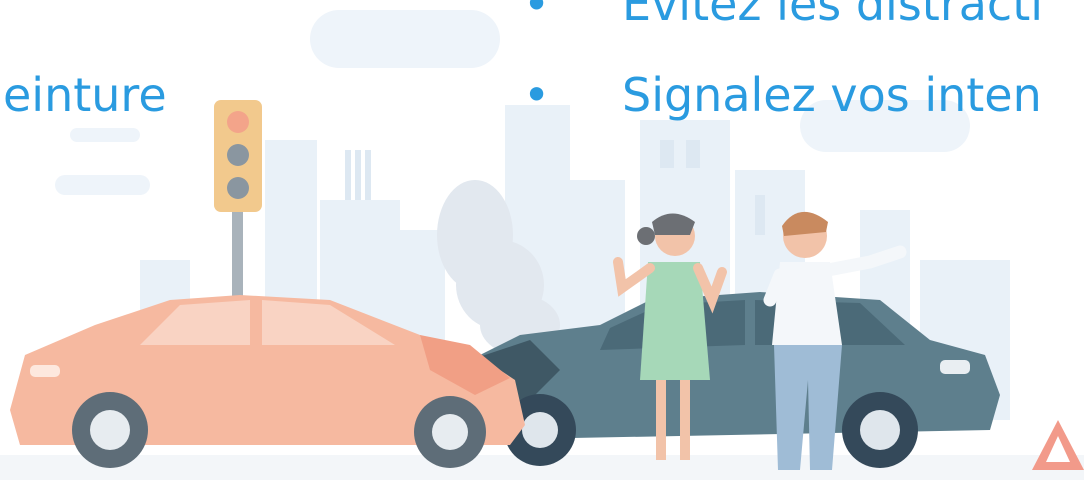 The width and height of the screenshot is (1084, 480). Describe the element at coordinates (1058, 445) in the screenshot. I see `warning-triangle` at that location.